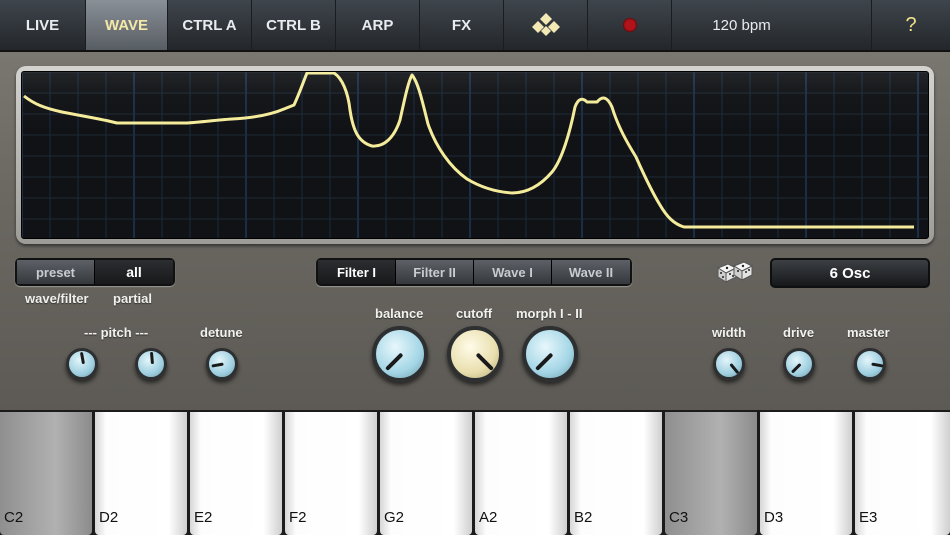 This screenshot has width=950, height=535. I want to click on diamond-grid-logo-icon, so click(545, 24).